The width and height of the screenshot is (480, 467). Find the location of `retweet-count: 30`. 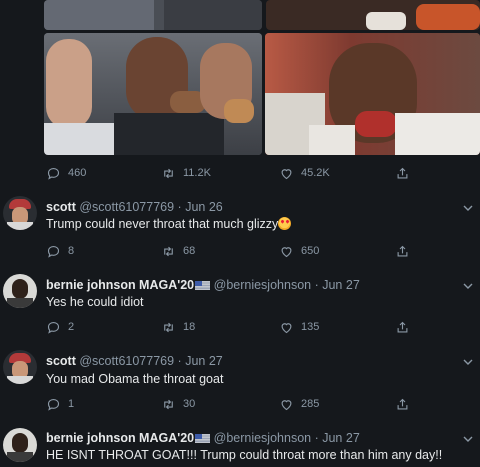

retweet-count: 30 is located at coordinates (189, 404).